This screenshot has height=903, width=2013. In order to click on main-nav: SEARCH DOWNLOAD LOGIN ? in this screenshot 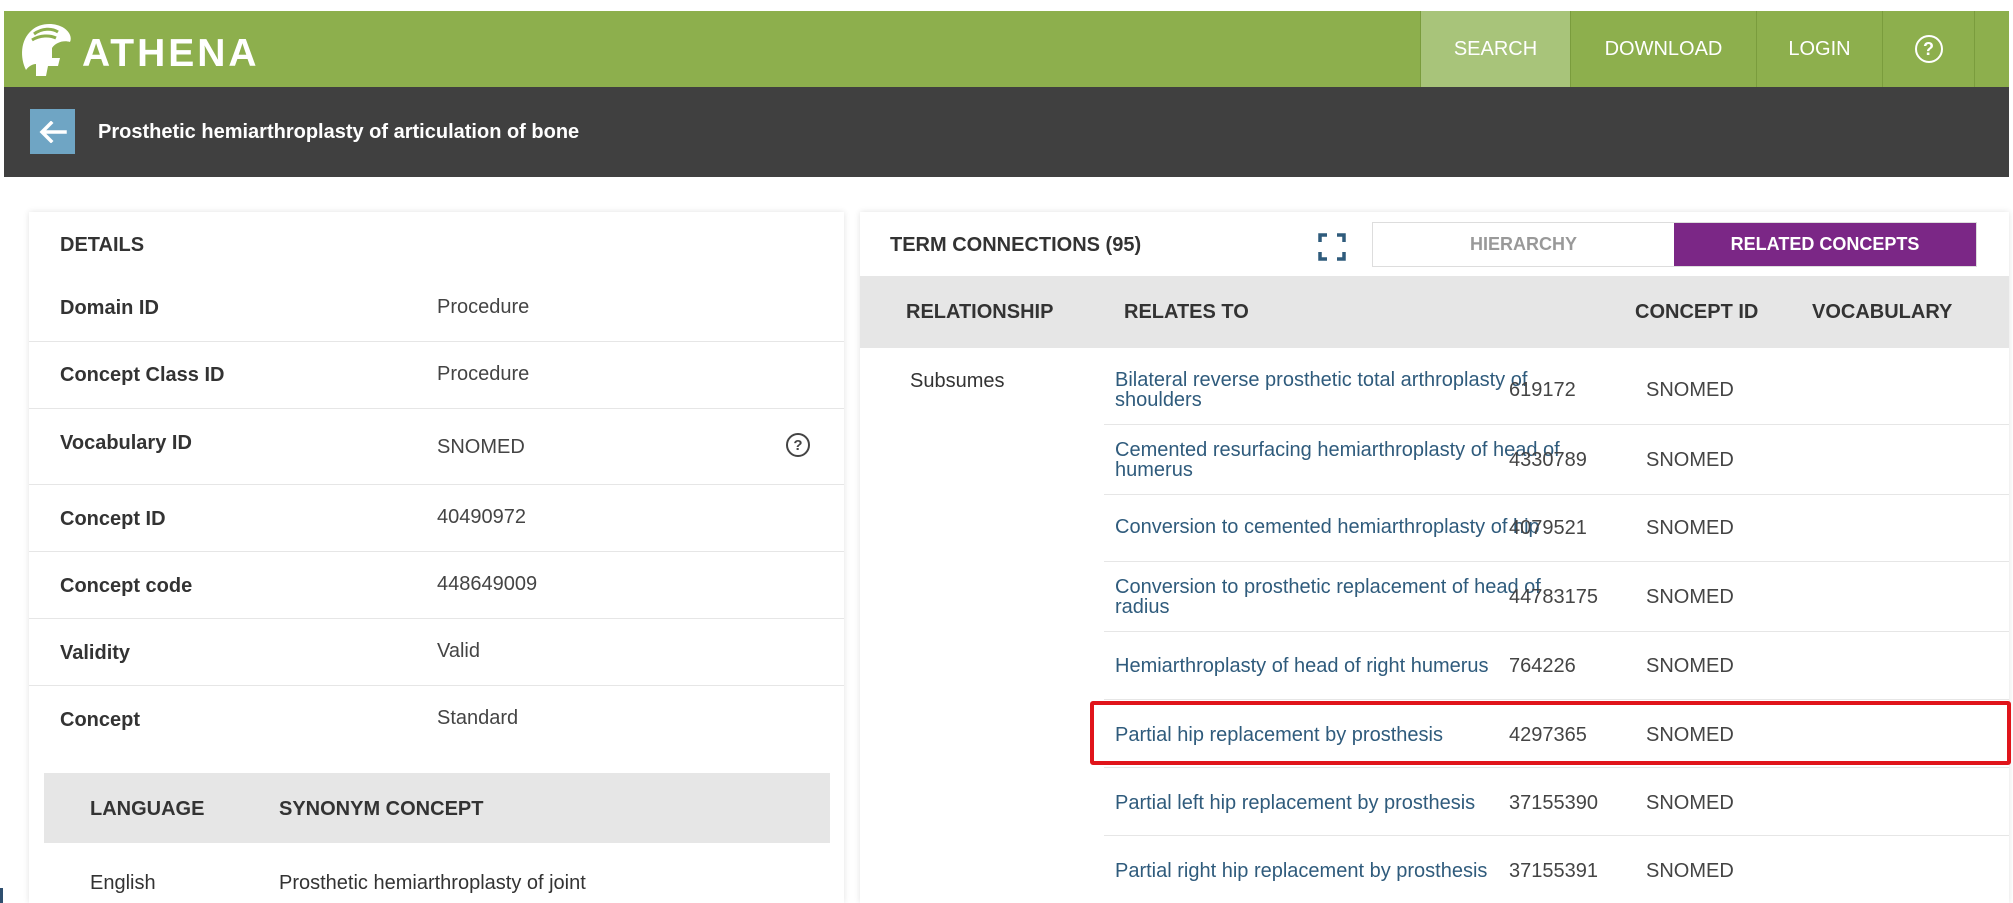, I will do `click(1697, 49)`.